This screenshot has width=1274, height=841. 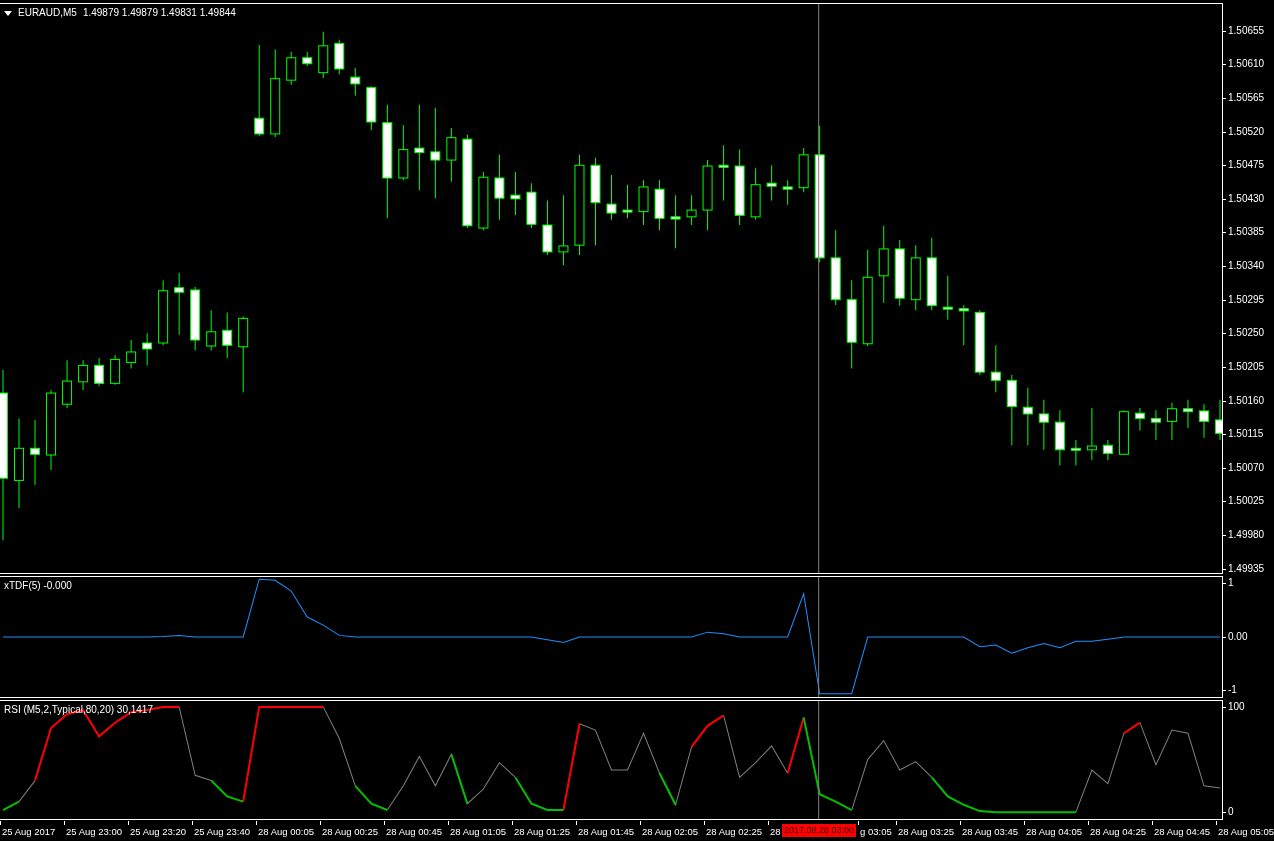 What do you see at coordinates (734, 832) in the screenshot?
I see `time-label: 28 Aug 02:25` at bounding box center [734, 832].